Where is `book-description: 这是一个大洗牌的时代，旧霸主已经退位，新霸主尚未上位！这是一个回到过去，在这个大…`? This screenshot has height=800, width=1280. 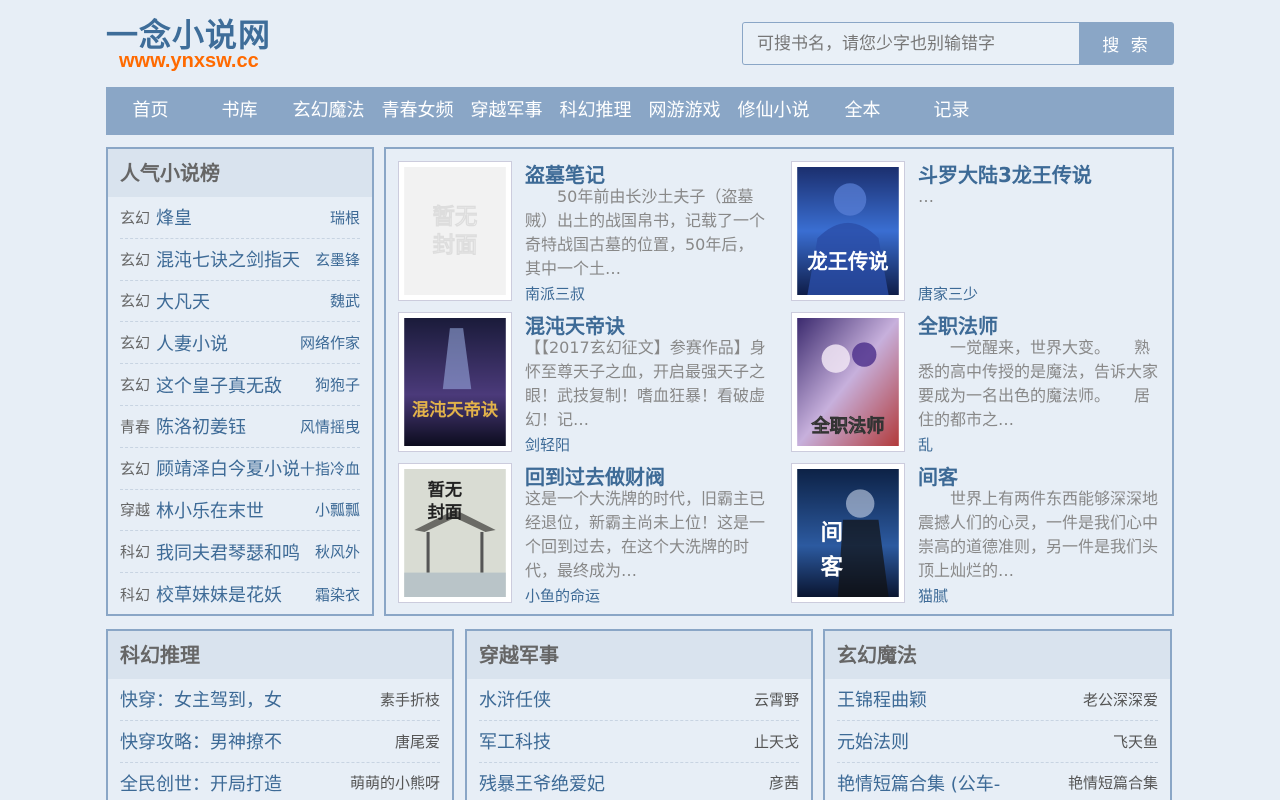
book-description: 这是一个大洗牌的时代，旧霸主已经退位，新霸主尚未上位！这是一个回到过去，在这个大… is located at coordinates (645, 534).